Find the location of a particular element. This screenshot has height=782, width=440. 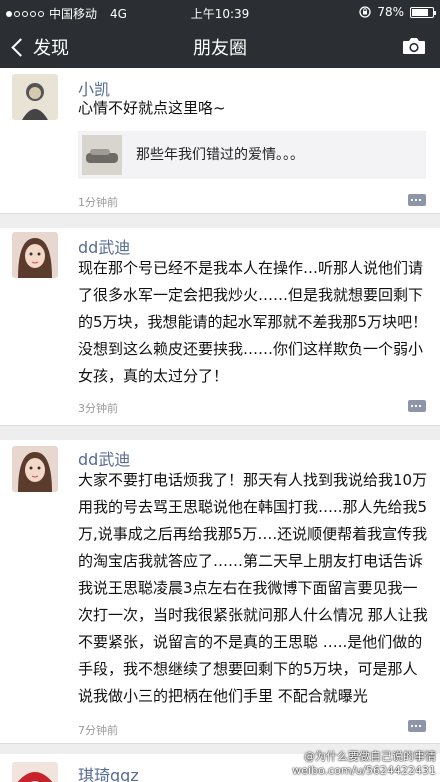

post-text: 心情不好就点这里咯~ is located at coordinates (152, 108).